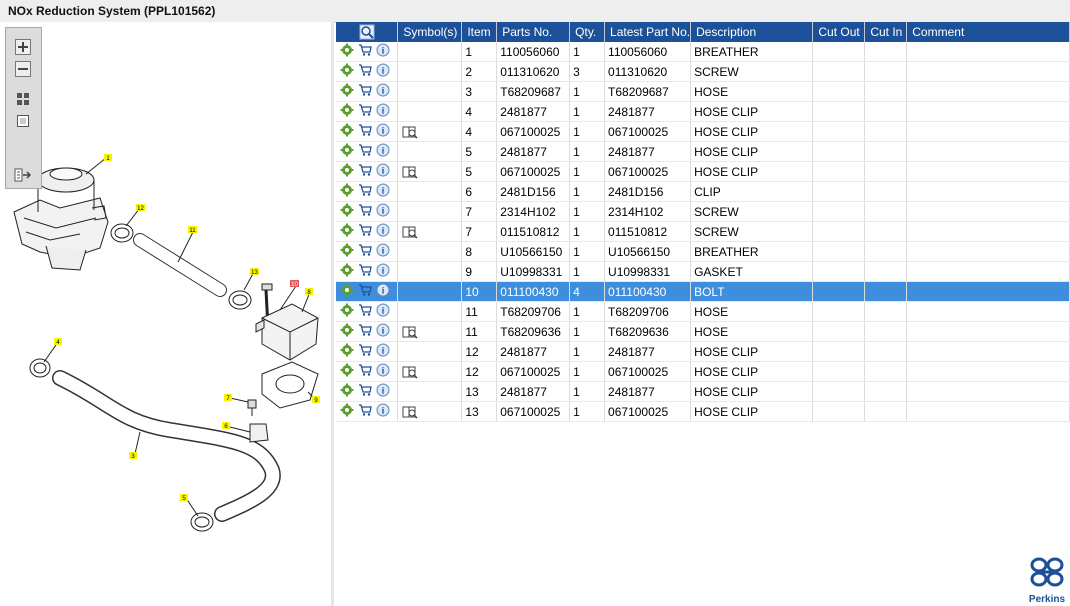 This screenshot has width=1070, height=606. What do you see at coordinates (886, 32) in the screenshot?
I see `col-cut-in: Cut In` at bounding box center [886, 32].